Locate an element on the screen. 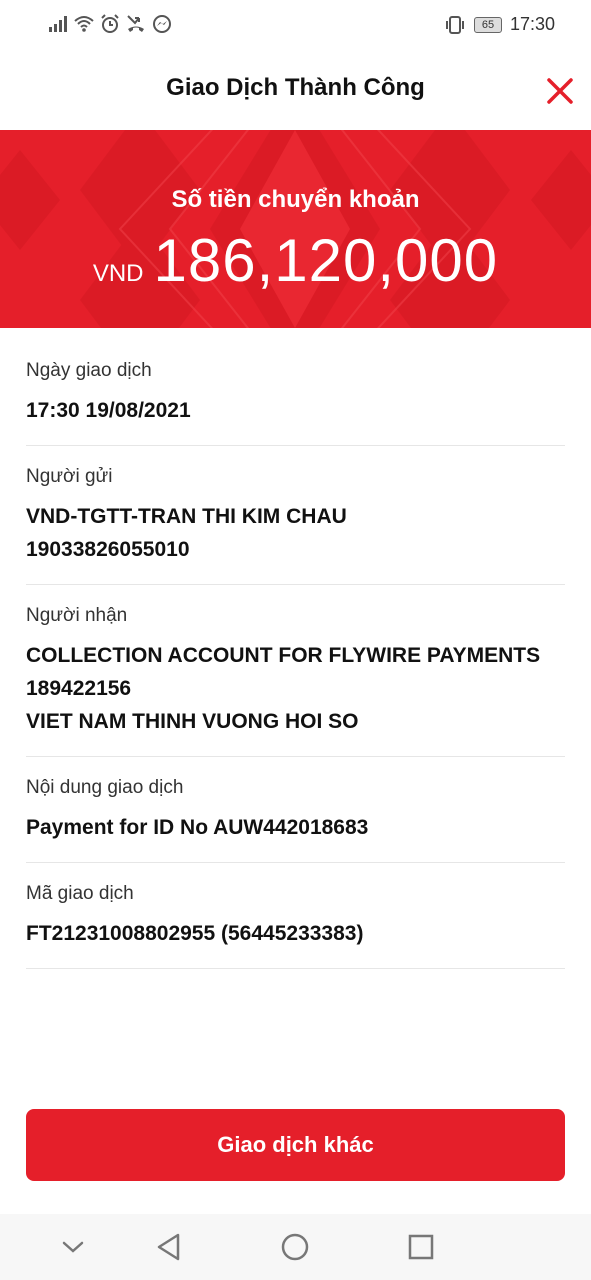  alarm-icon is located at coordinates (110, 23).